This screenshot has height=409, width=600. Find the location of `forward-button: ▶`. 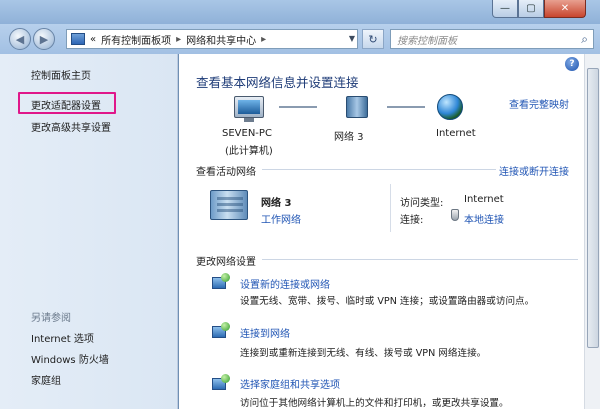

forward-button: ▶ is located at coordinates (44, 39).